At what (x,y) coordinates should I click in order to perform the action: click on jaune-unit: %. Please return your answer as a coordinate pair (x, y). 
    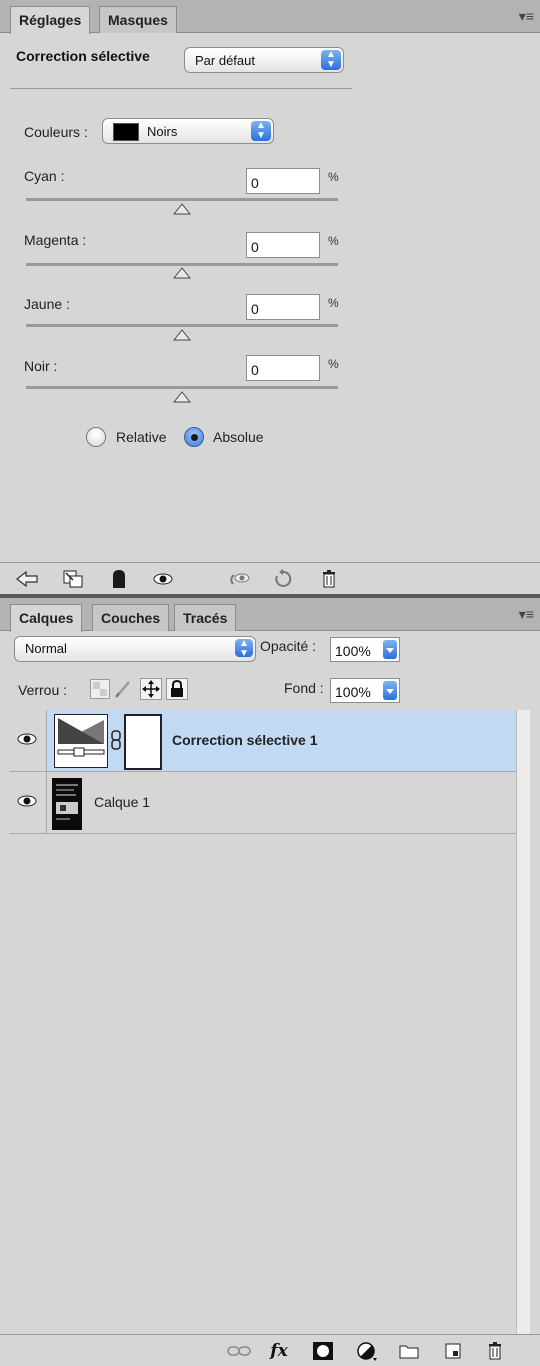
    Looking at the image, I should click on (333, 303).